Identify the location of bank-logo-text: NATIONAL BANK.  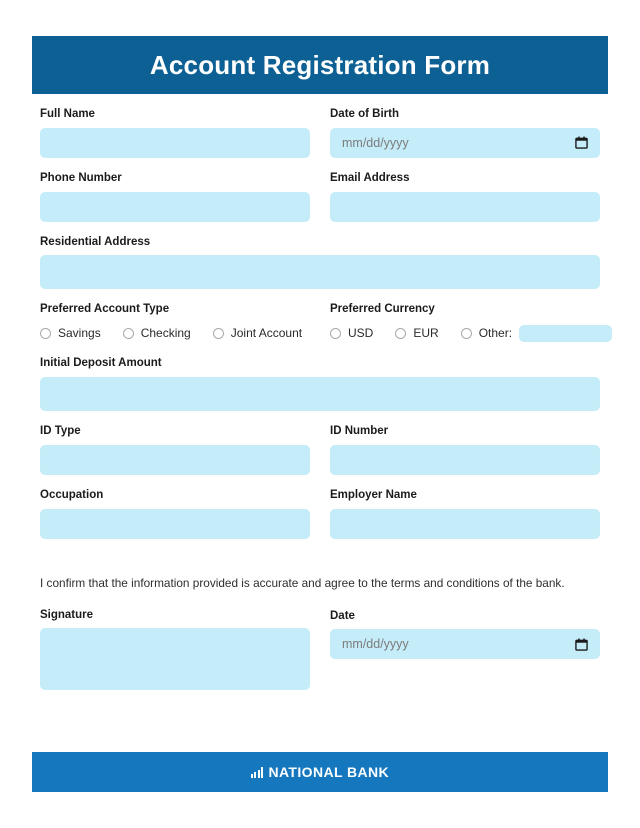
(329, 772).